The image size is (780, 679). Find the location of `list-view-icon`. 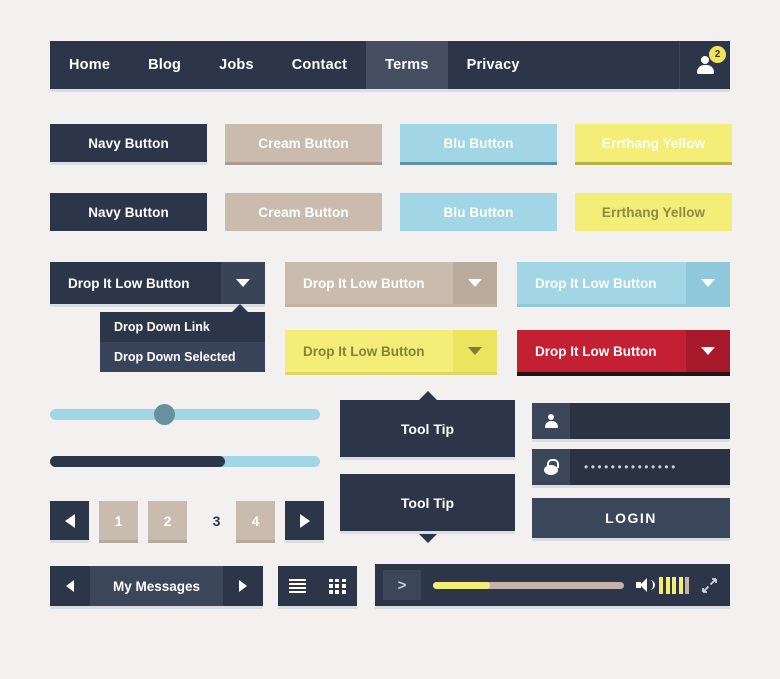

list-view-icon is located at coordinates (298, 586).